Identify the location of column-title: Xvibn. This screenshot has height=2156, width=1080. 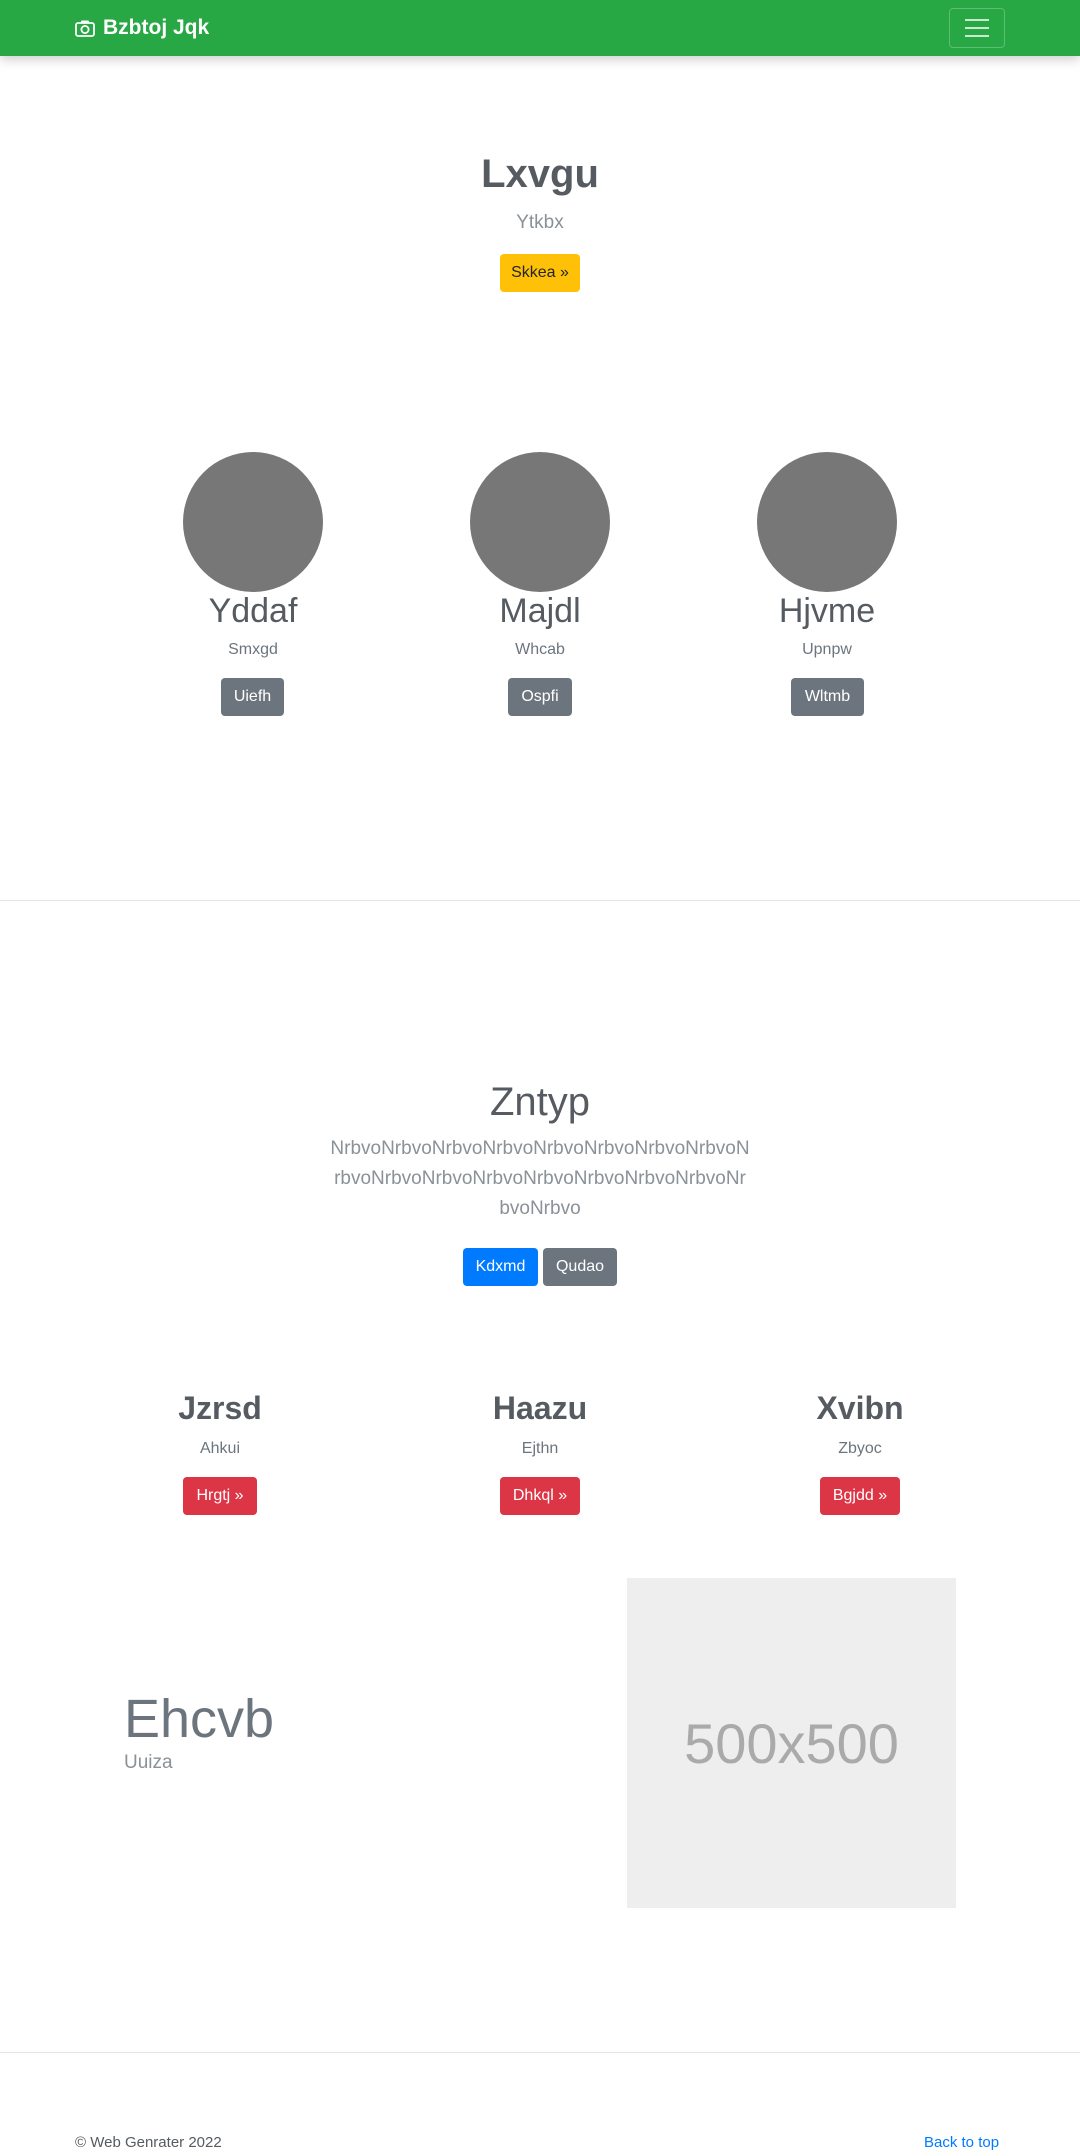
(860, 1408).